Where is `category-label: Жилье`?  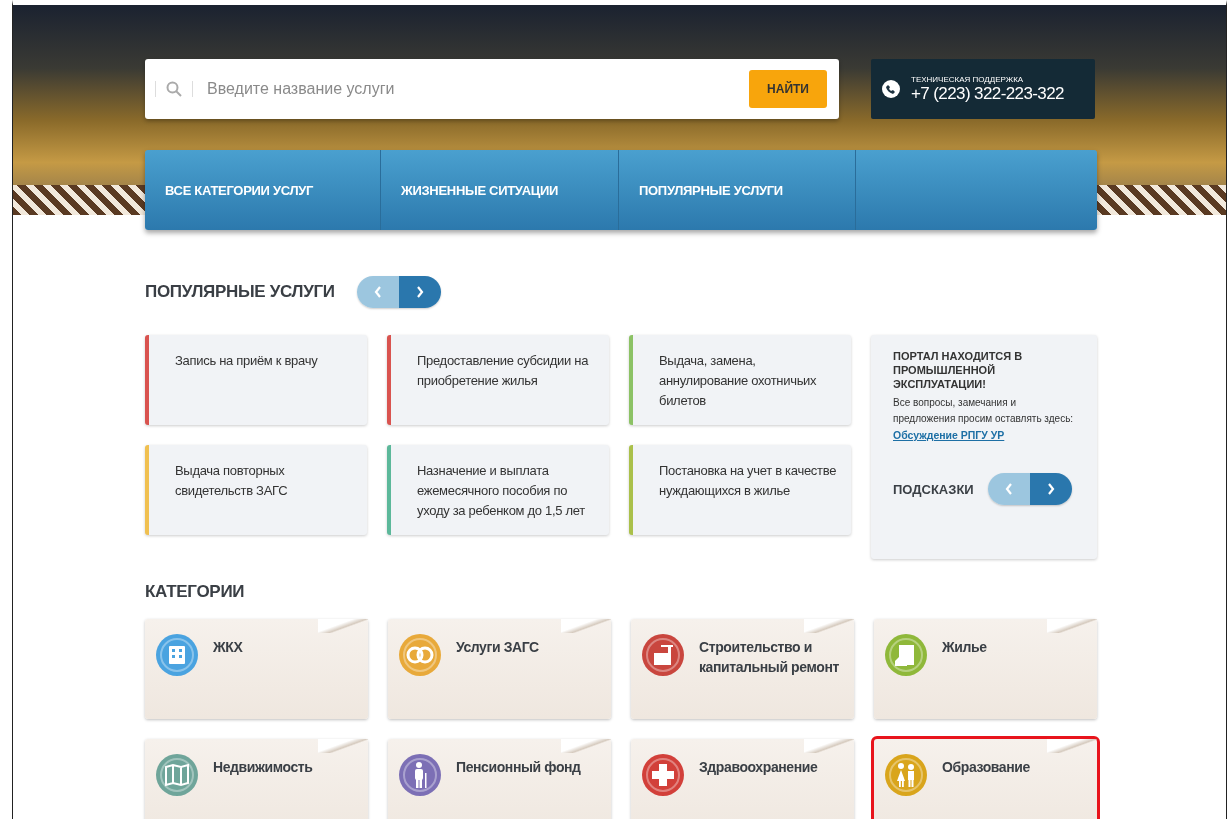 category-label: Жилье is located at coordinates (964, 647).